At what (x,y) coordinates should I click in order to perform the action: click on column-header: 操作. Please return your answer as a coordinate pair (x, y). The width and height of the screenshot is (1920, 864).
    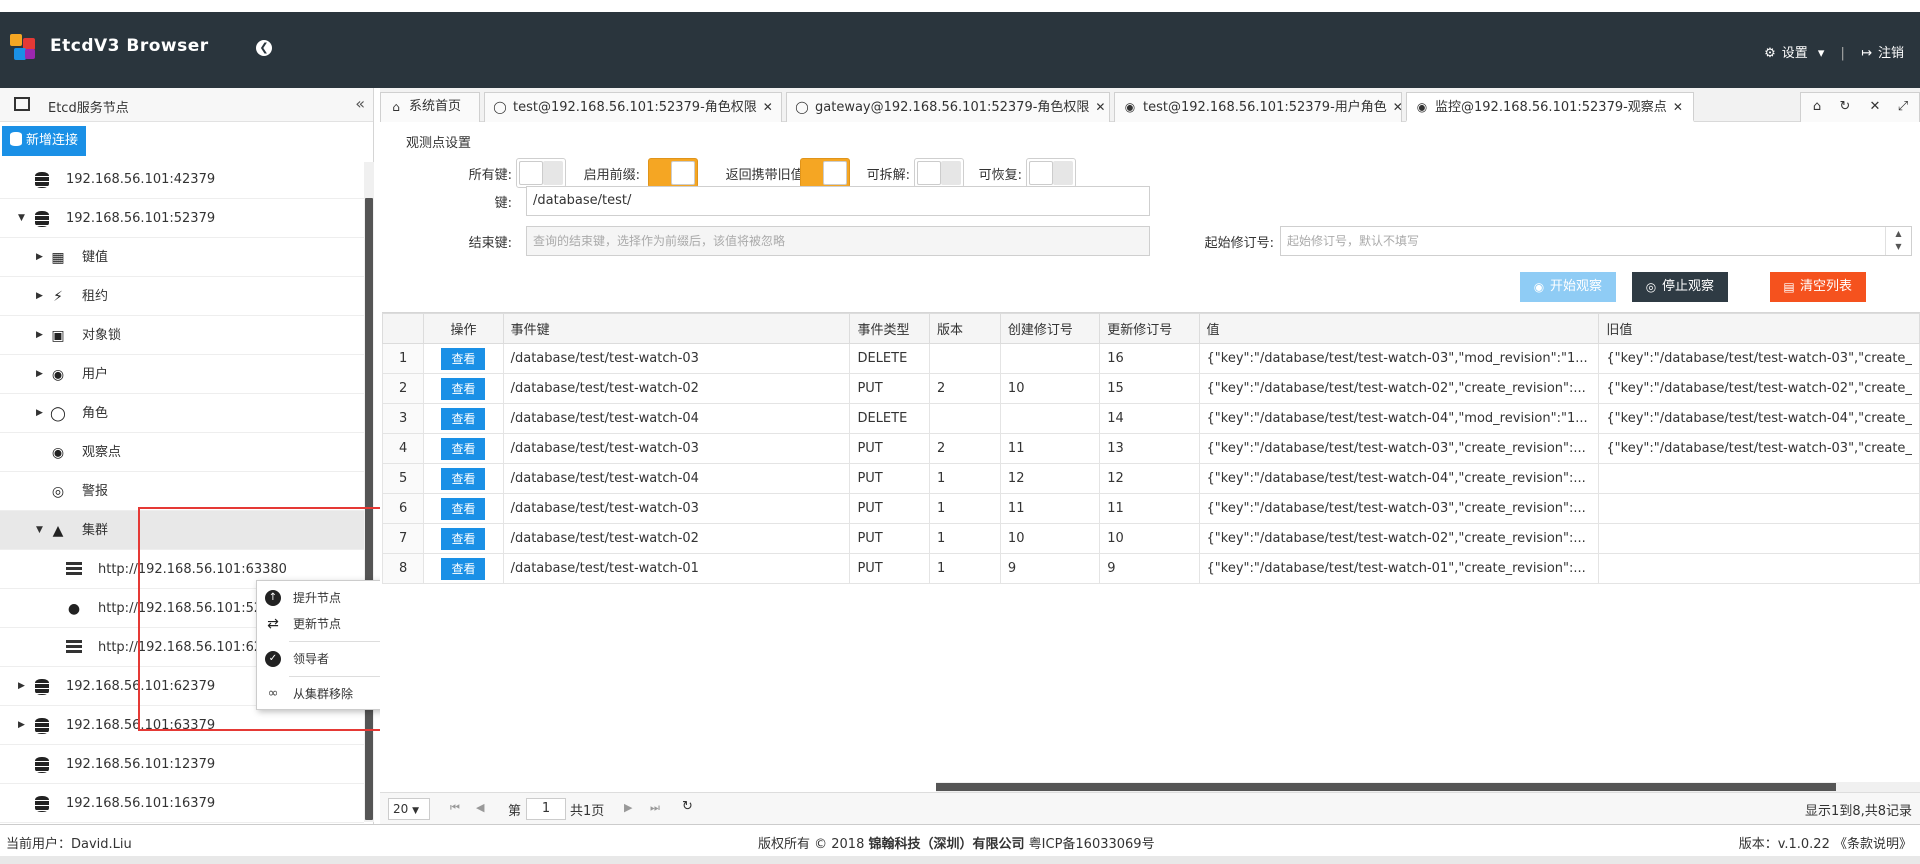
    Looking at the image, I should click on (463, 328).